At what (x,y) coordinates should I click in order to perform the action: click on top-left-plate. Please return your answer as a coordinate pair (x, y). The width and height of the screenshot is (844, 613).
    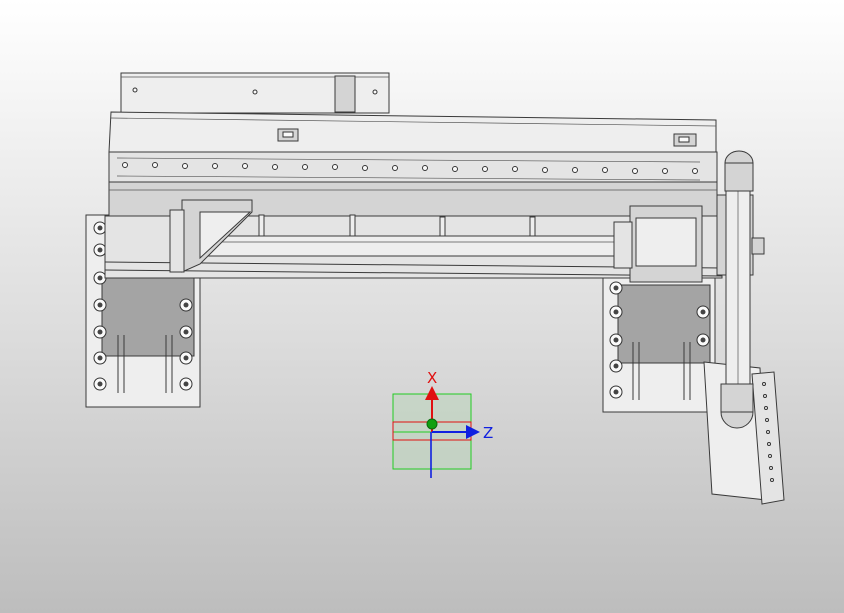
    Looking at the image, I should click on (255, 93).